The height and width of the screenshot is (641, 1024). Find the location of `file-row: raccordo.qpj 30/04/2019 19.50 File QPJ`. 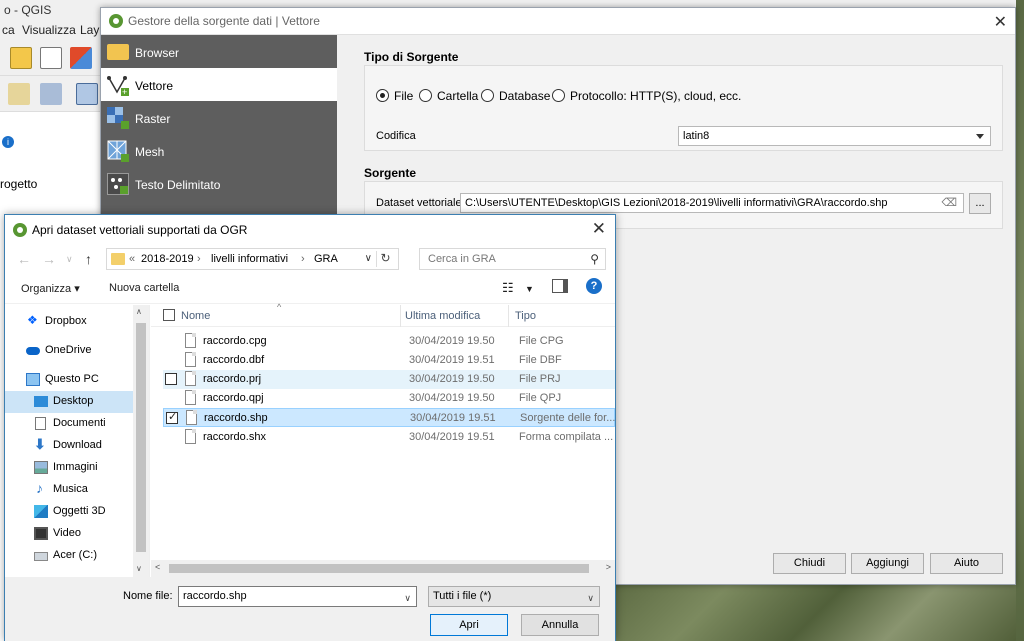

file-row: raccordo.qpj 30/04/2019 19.50 File QPJ is located at coordinates (389, 398).